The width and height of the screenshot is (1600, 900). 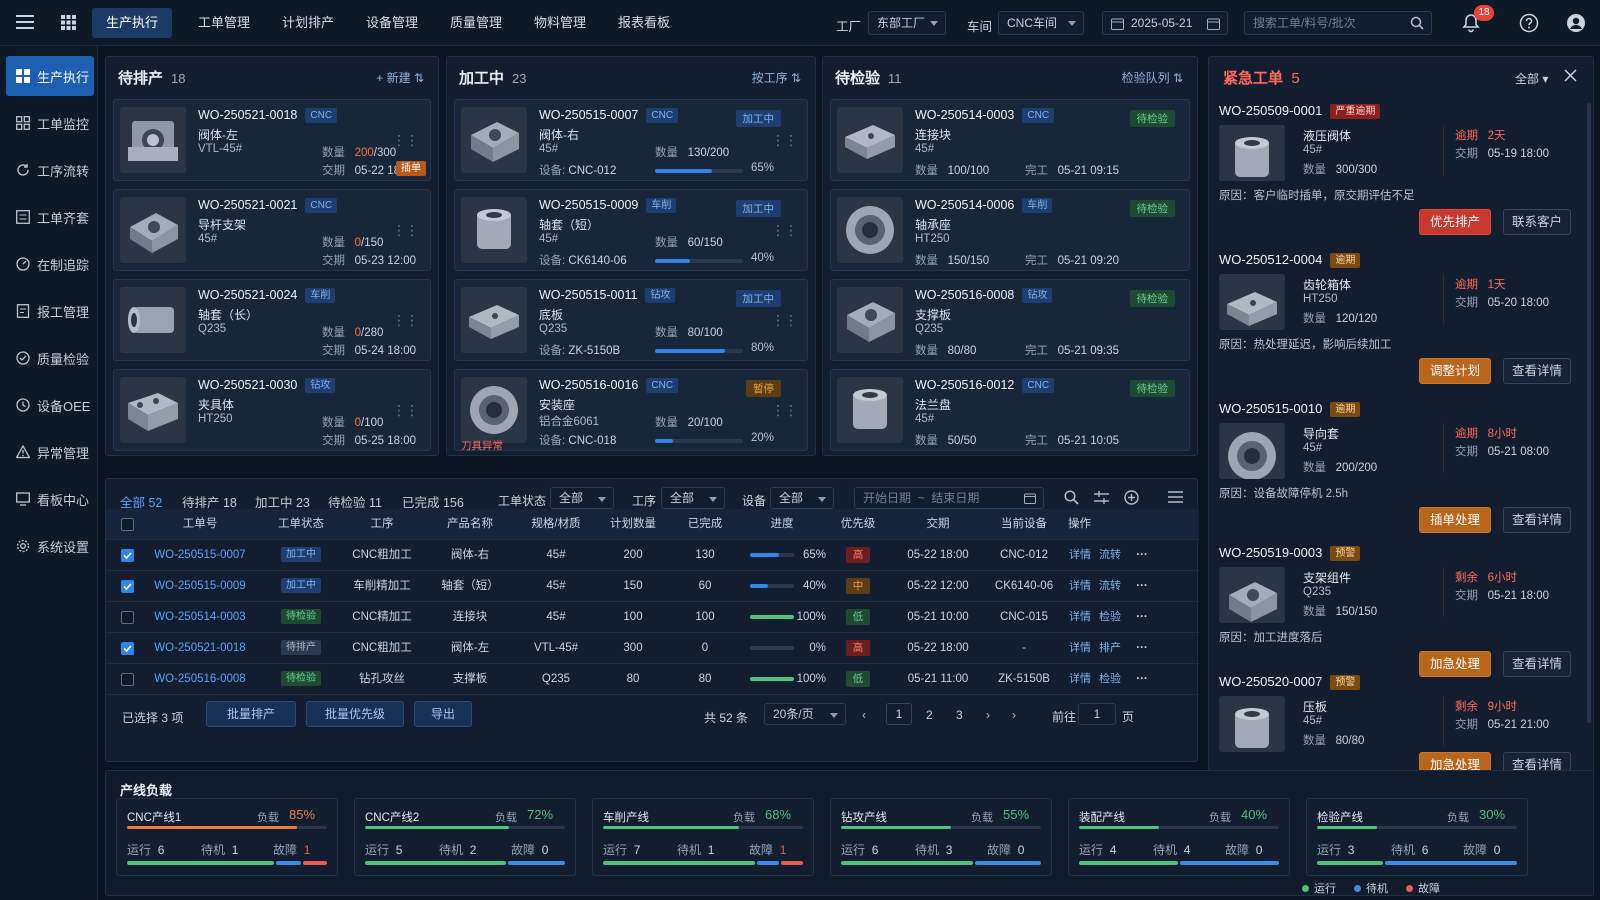 I want to click on line-card: 车削产线 负载 68% 运行 7 待机 1 故障 1, so click(x=703, y=837).